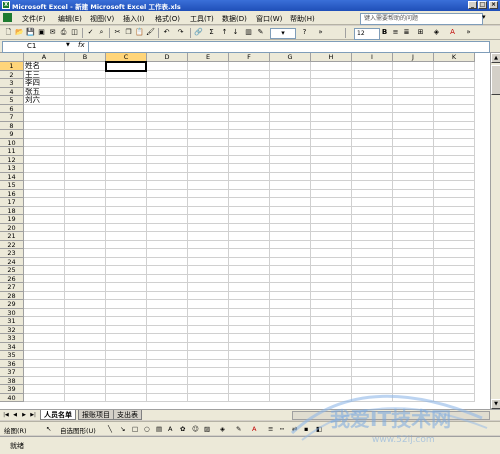 The image size is (500, 454). I want to click on cell-h23, so click(331, 253).